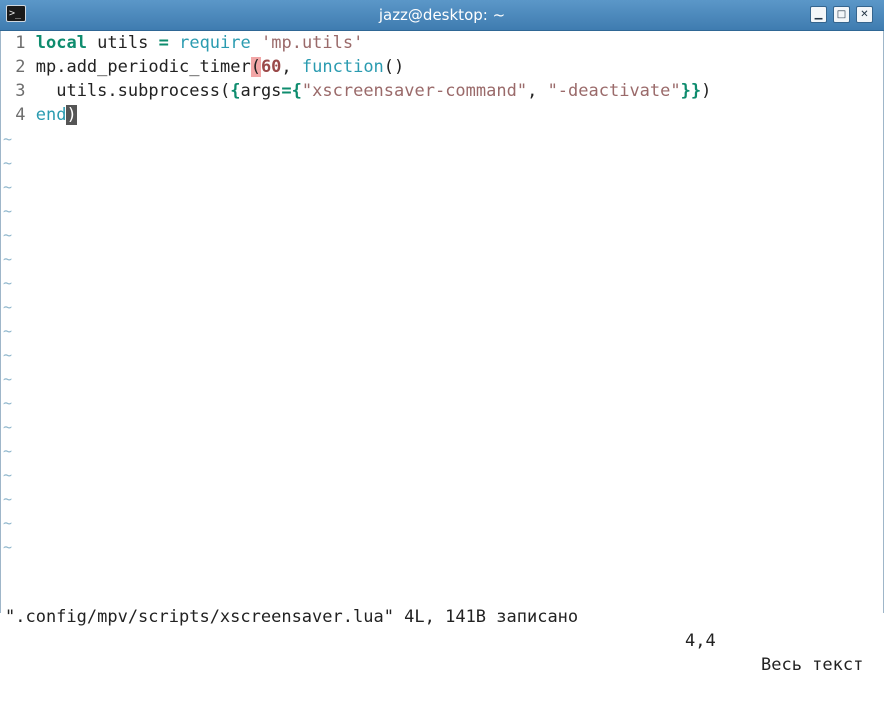 The image size is (884, 701). I want to click on code-token: "-deactivate", so click(614, 91).